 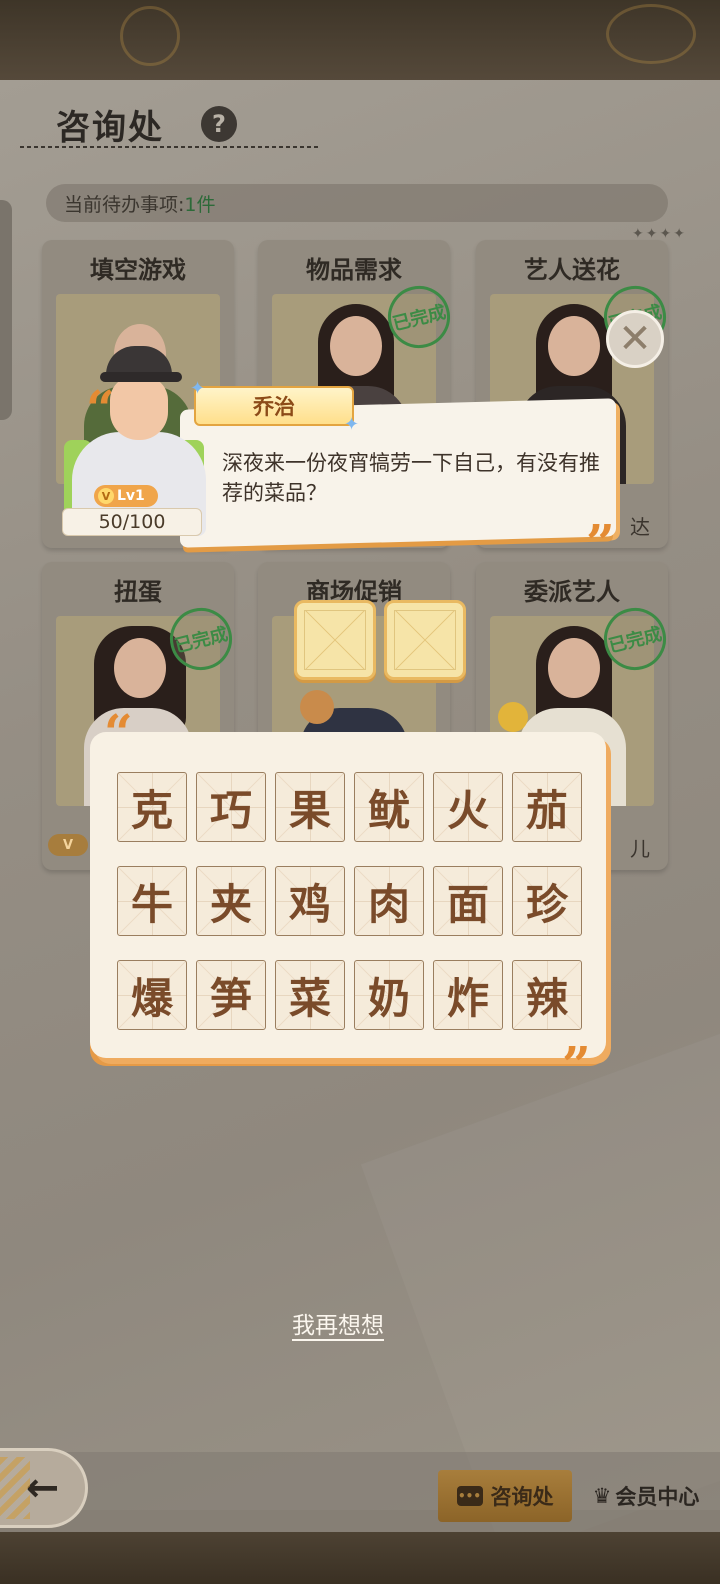 I want to click on back-button: ←, so click(x=44, y=1488).